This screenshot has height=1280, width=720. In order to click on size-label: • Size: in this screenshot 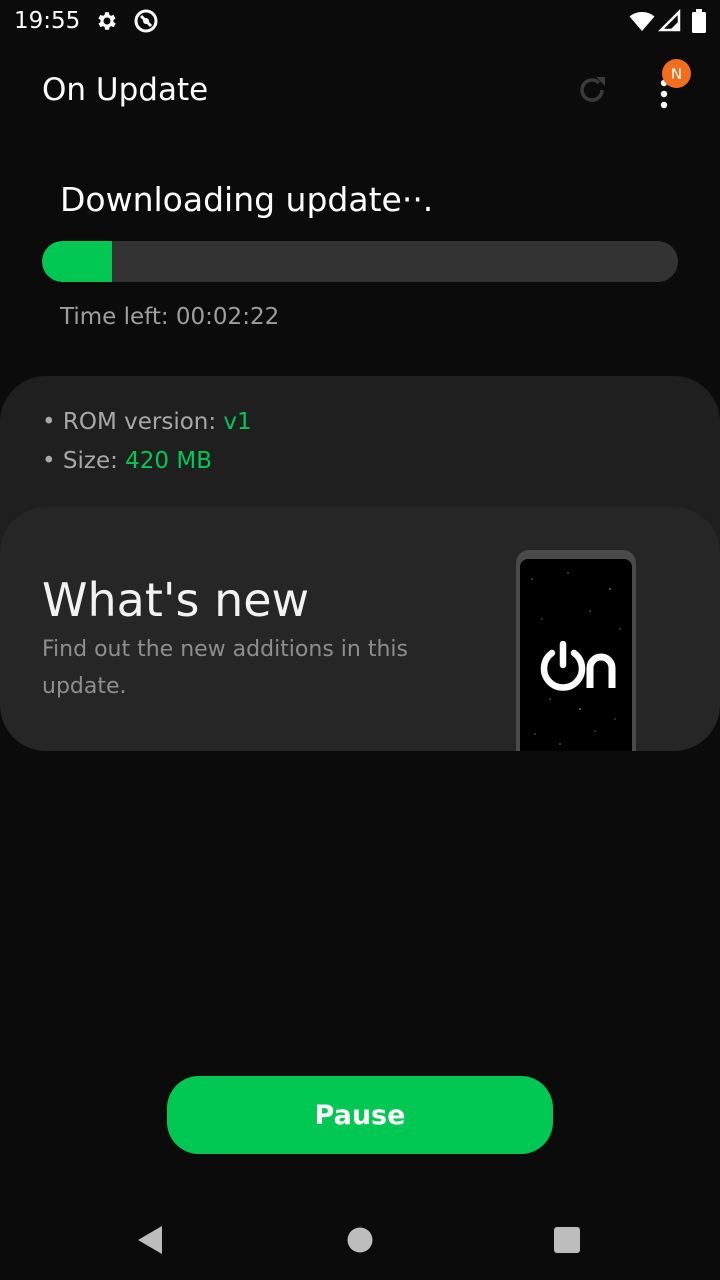, I will do `click(84, 461)`.